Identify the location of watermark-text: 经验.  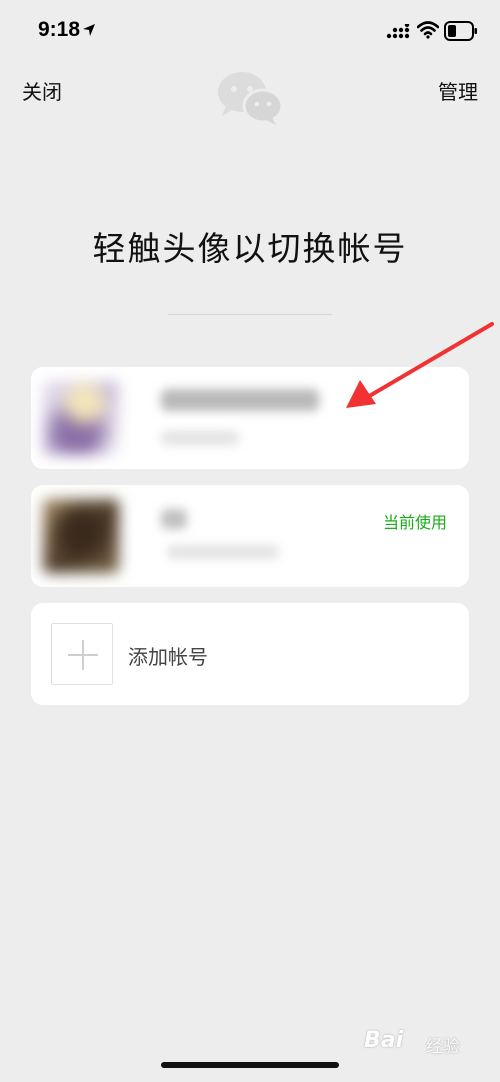
(443, 1047).